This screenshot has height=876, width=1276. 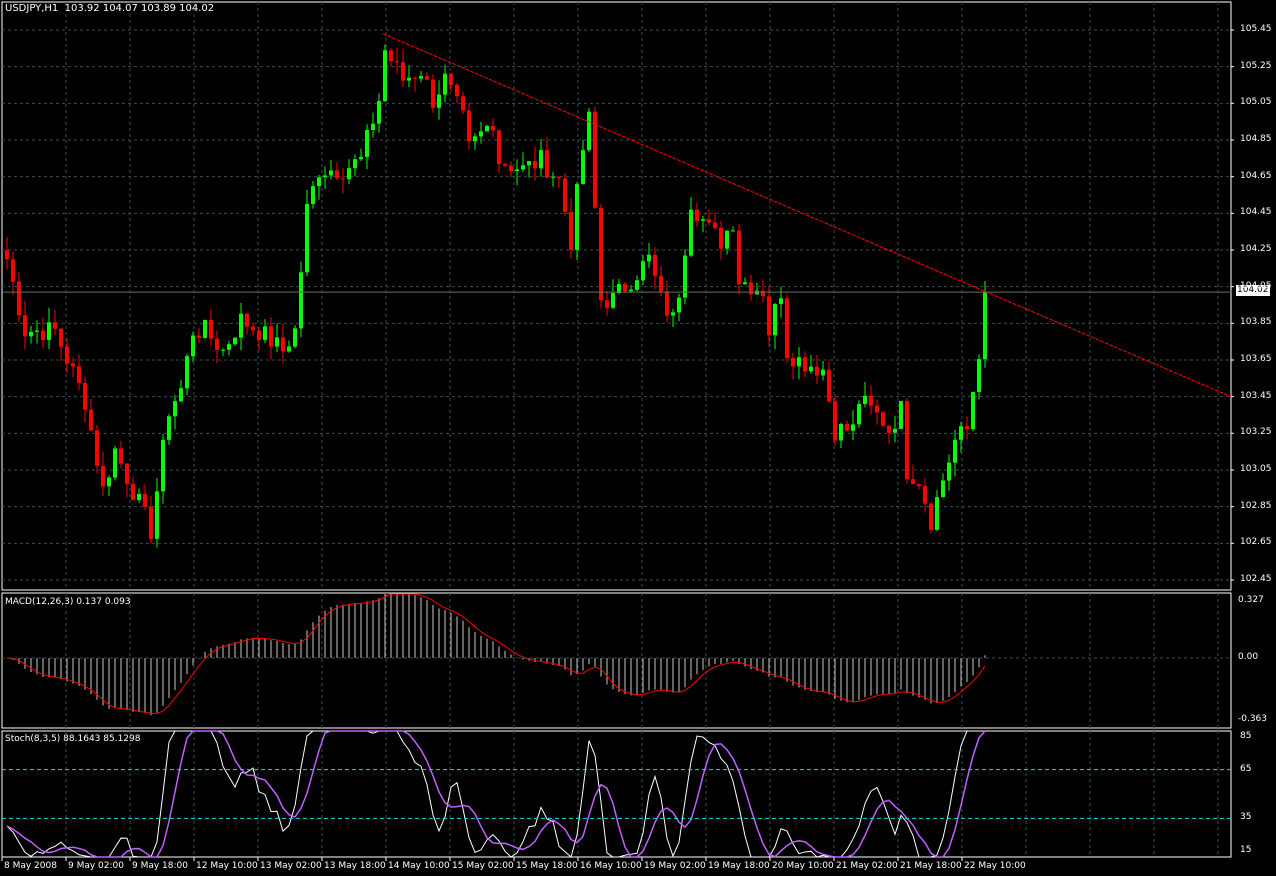 What do you see at coordinates (96, 866) in the screenshot?
I see `time-axis-label: 9 May 02:00` at bounding box center [96, 866].